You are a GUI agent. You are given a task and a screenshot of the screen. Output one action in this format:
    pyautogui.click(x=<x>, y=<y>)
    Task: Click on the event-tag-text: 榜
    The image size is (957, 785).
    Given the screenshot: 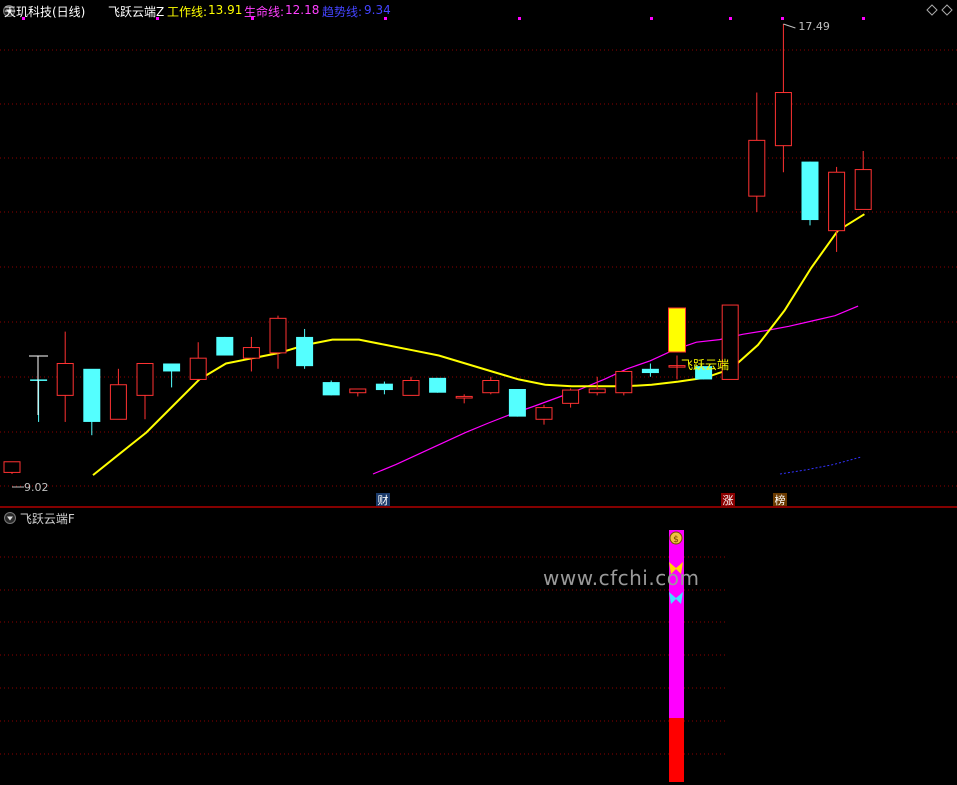 What is the action you would take?
    pyautogui.click(x=780, y=500)
    